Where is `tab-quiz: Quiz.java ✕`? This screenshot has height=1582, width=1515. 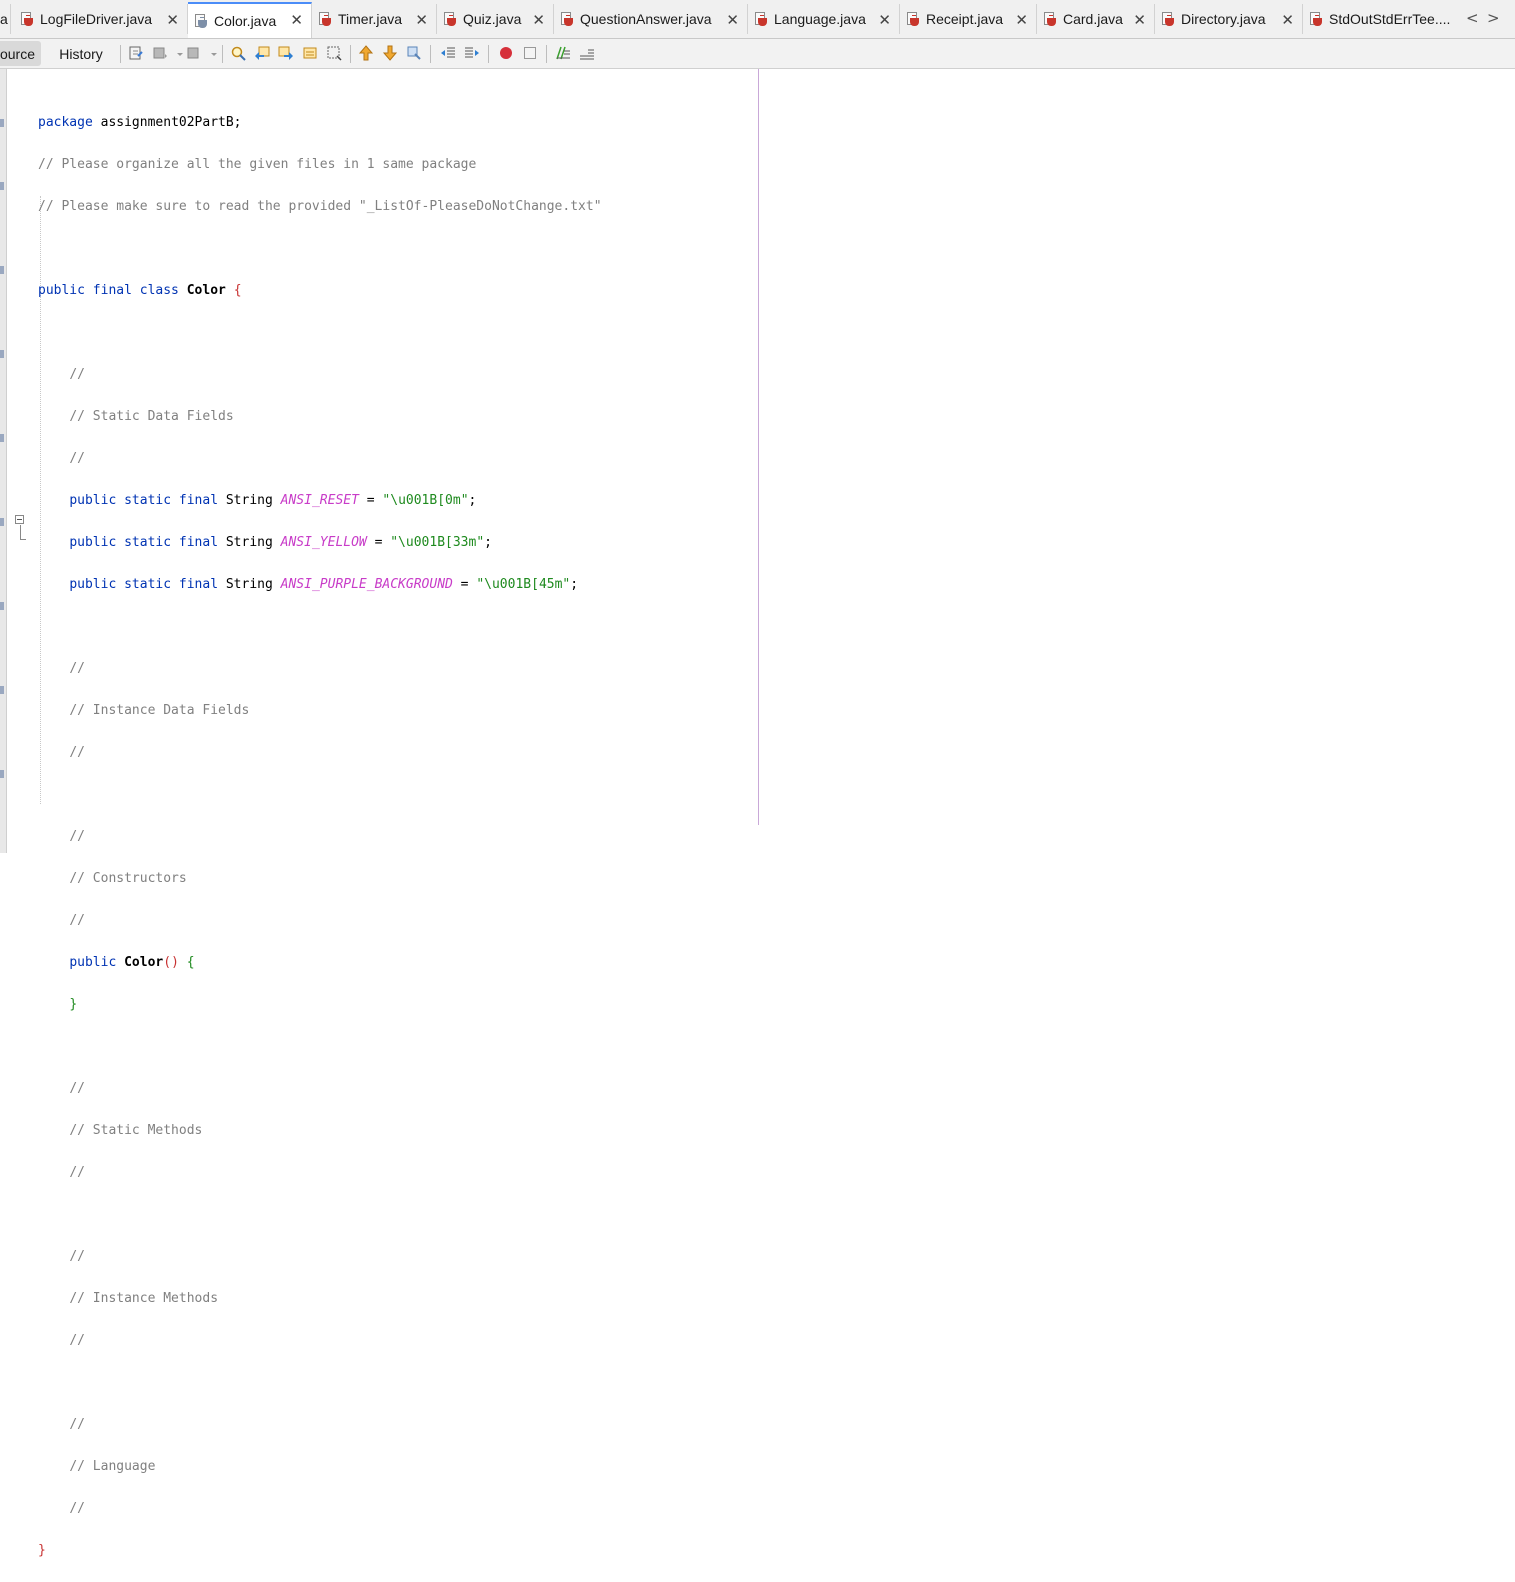
tab-quiz: Quiz.java ✕ is located at coordinates (495, 19).